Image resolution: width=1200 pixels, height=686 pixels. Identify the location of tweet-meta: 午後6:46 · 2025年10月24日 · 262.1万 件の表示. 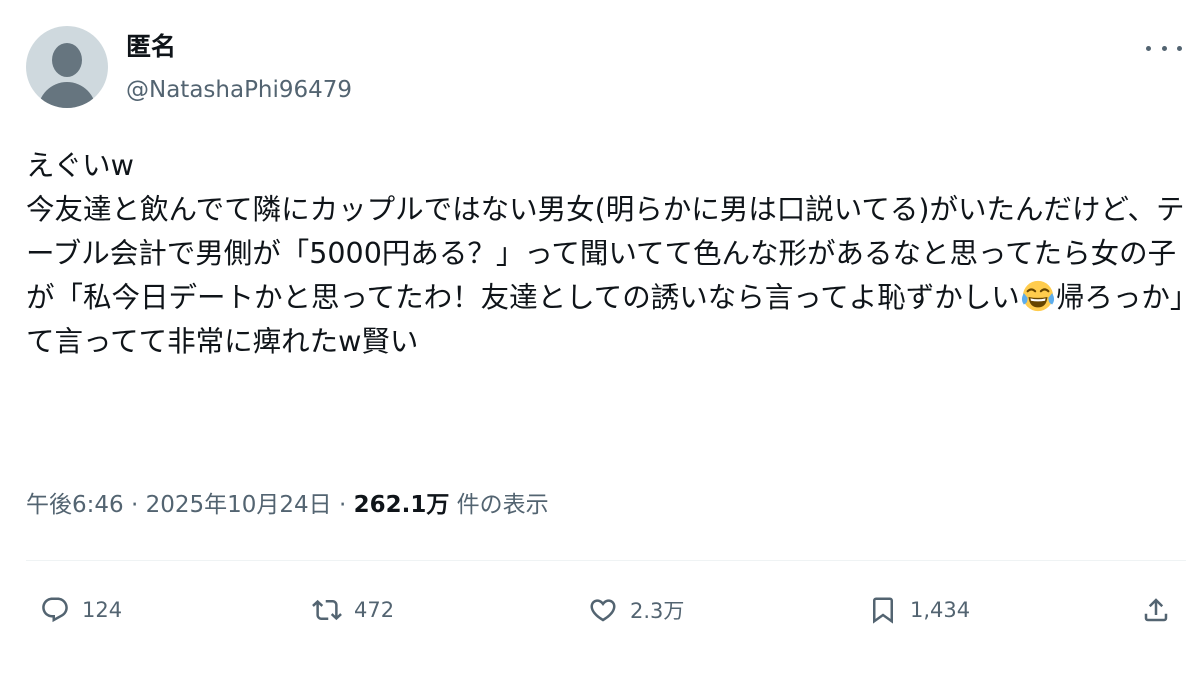
(287, 505).